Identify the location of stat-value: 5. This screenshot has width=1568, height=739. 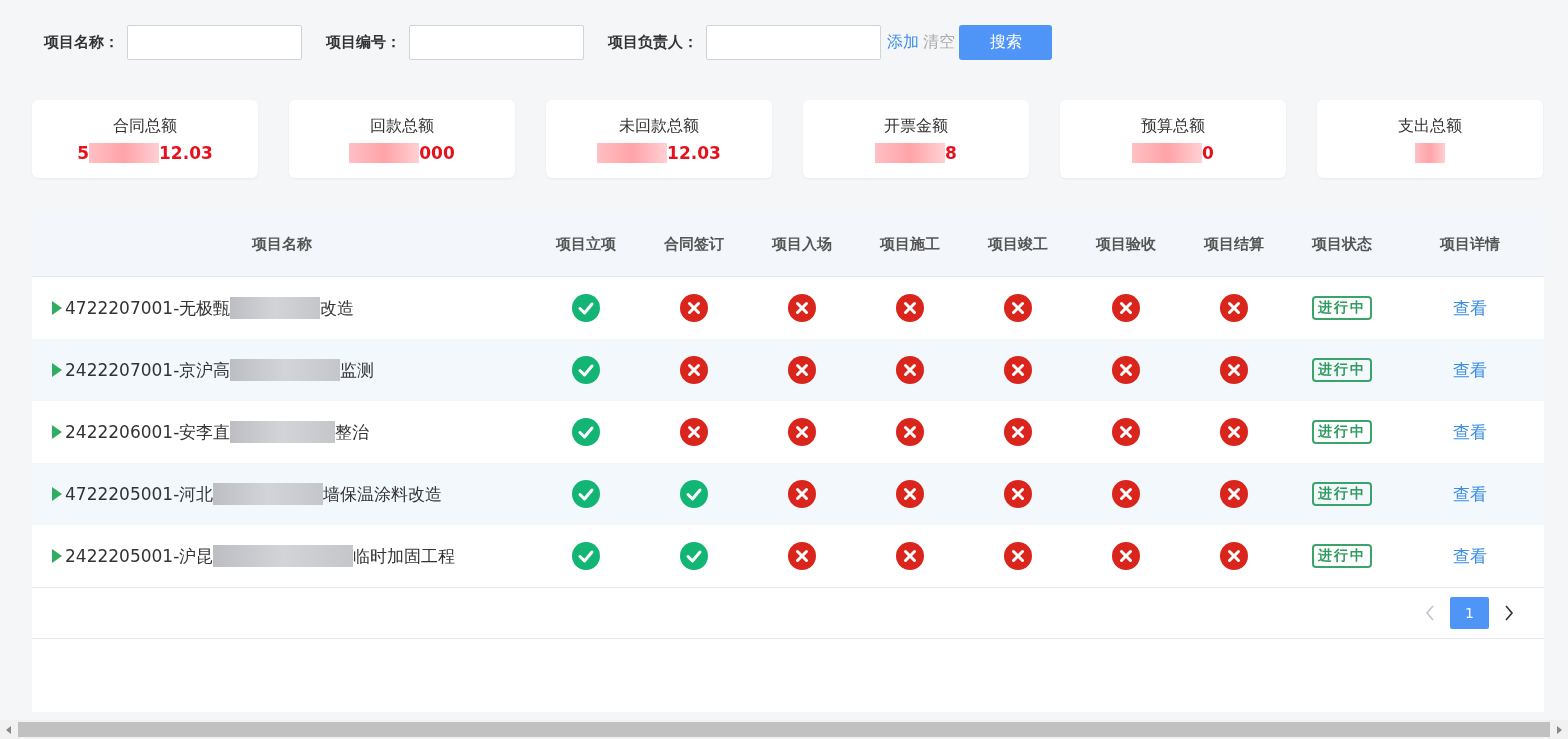
(83, 153).